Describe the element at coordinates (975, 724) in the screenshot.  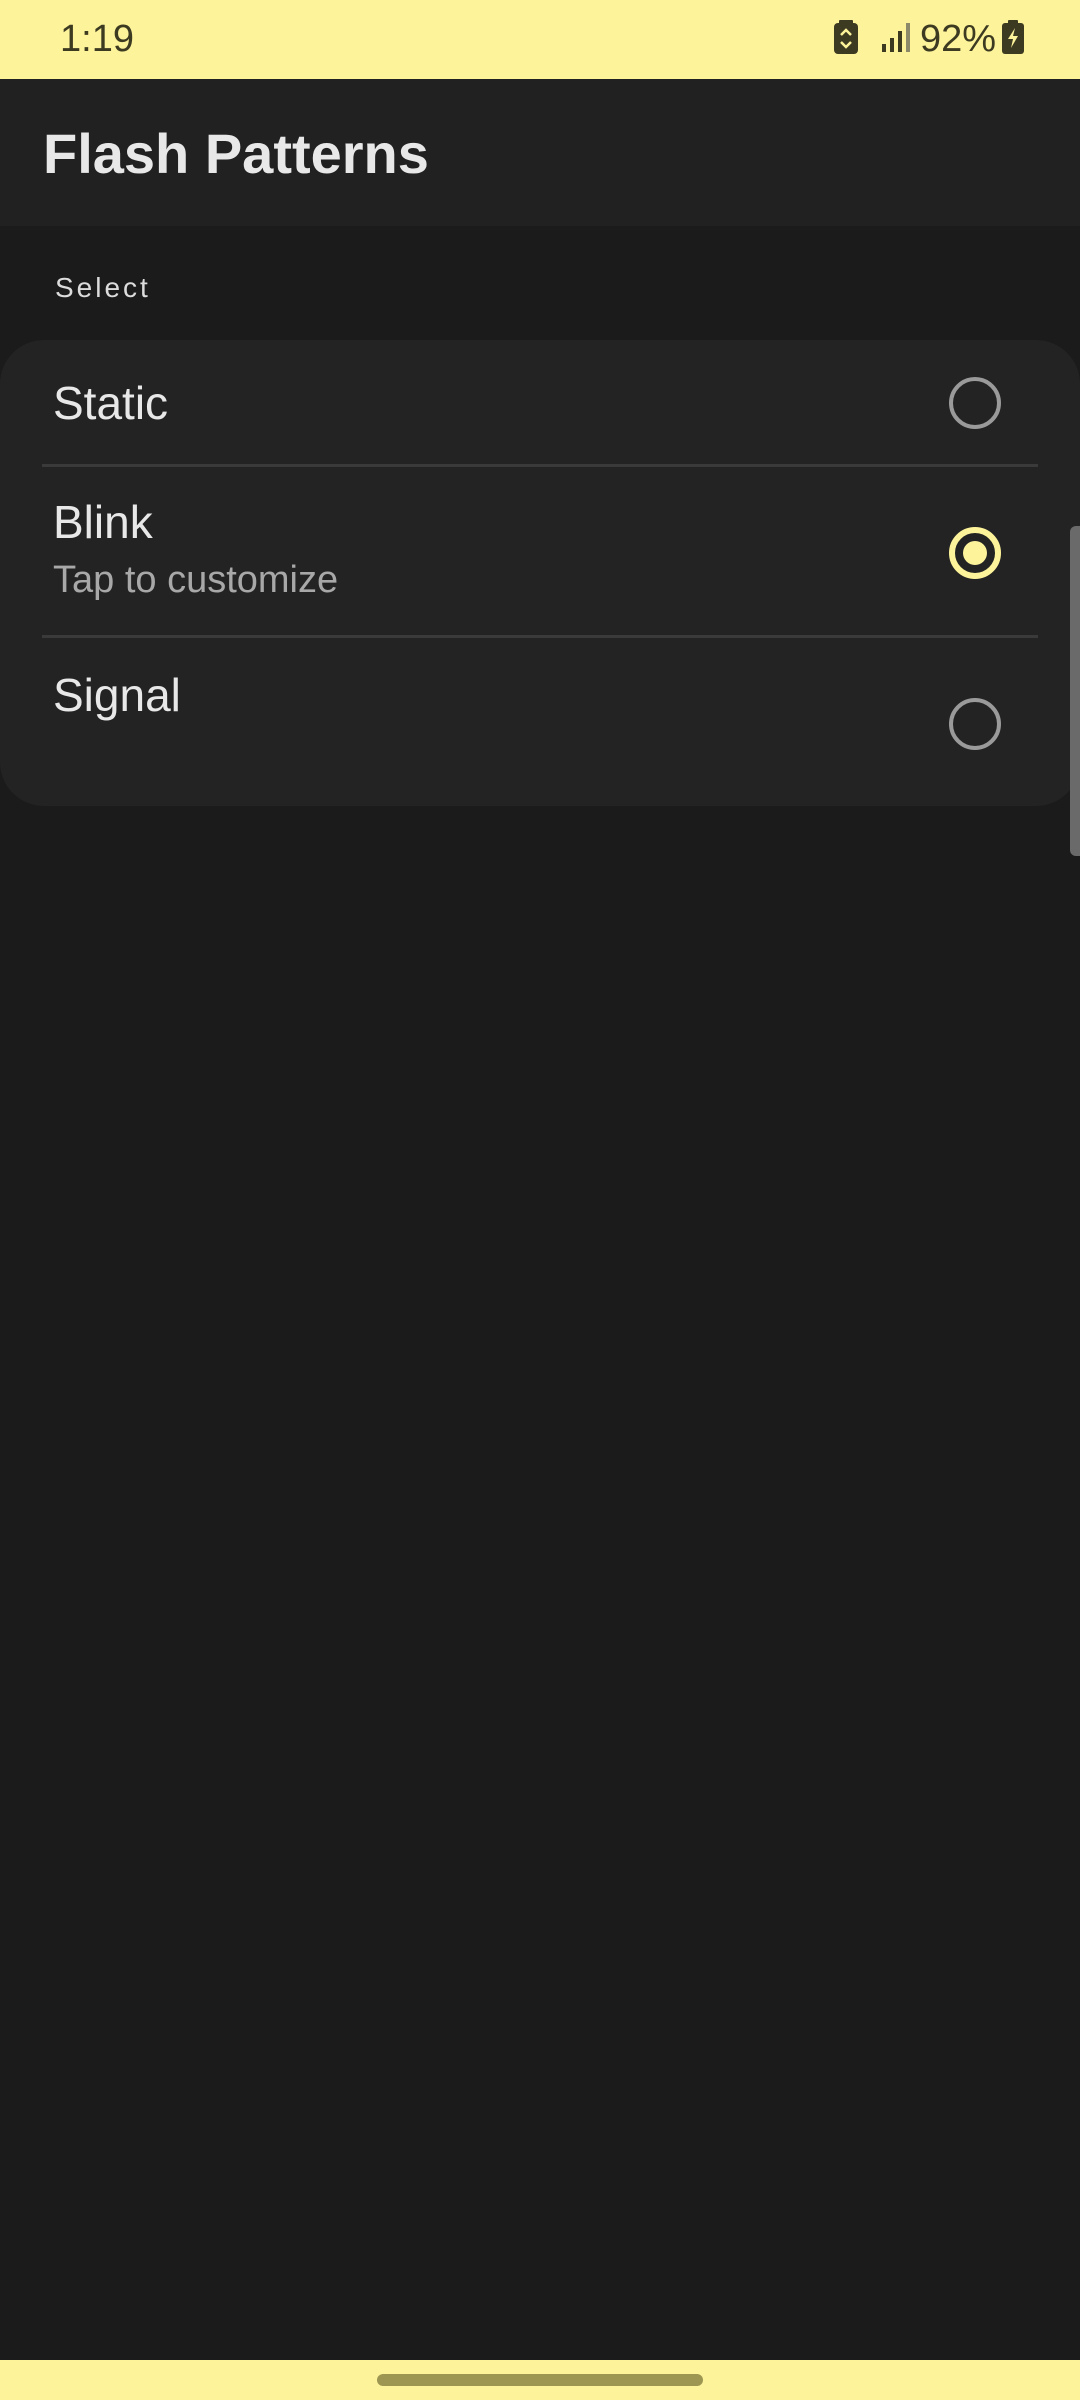
I see `radio-signal` at that location.